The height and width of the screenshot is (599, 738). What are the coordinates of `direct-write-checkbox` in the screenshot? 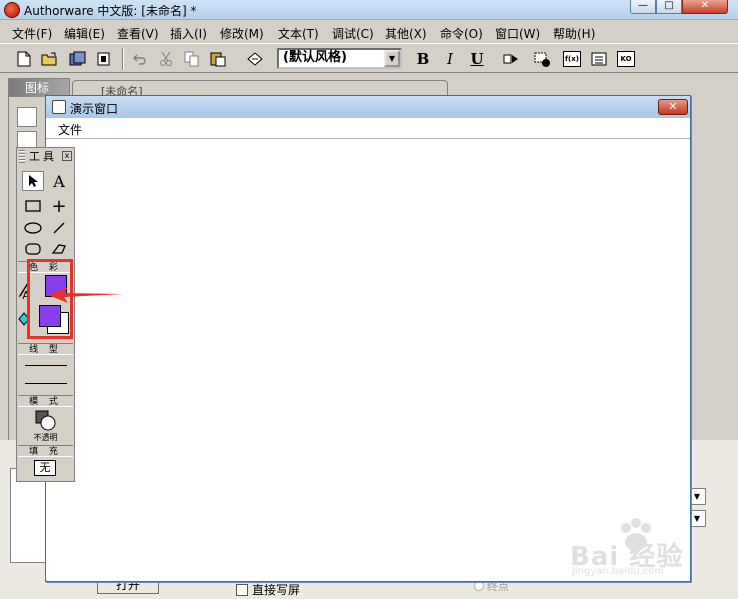 It's located at (242, 589).